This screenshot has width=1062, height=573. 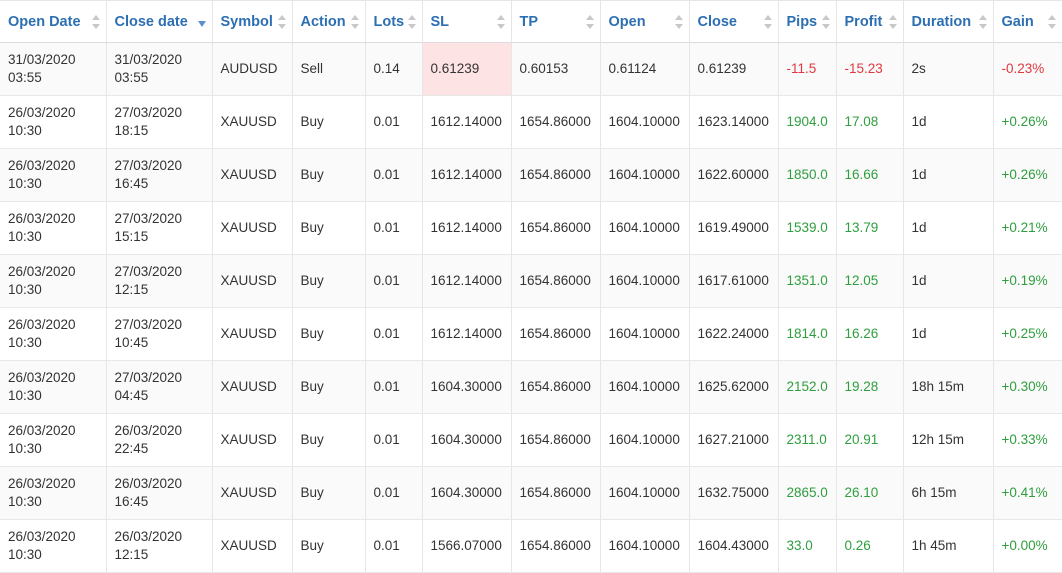 What do you see at coordinates (329, 21) in the screenshot?
I see `column-header-action: Action` at bounding box center [329, 21].